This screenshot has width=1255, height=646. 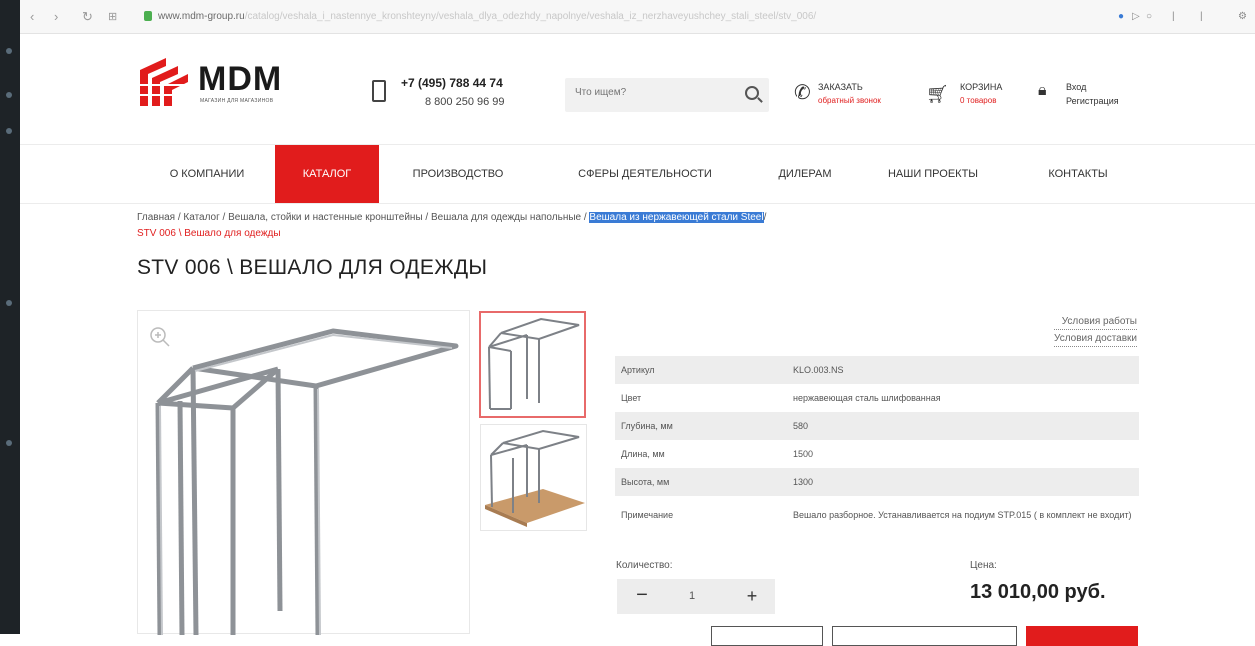 I want to click on breadcrumb-highlighted: Вешала из нержавеющей стали Steel, so click(x=676, y=217).